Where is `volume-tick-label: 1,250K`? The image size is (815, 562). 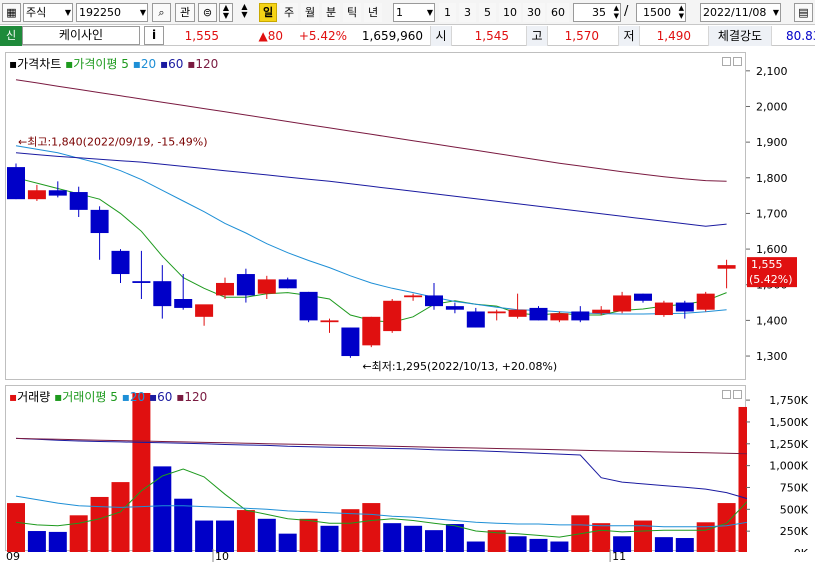
volume-tick-label: 1,250K is located at coordinates (788, 444).